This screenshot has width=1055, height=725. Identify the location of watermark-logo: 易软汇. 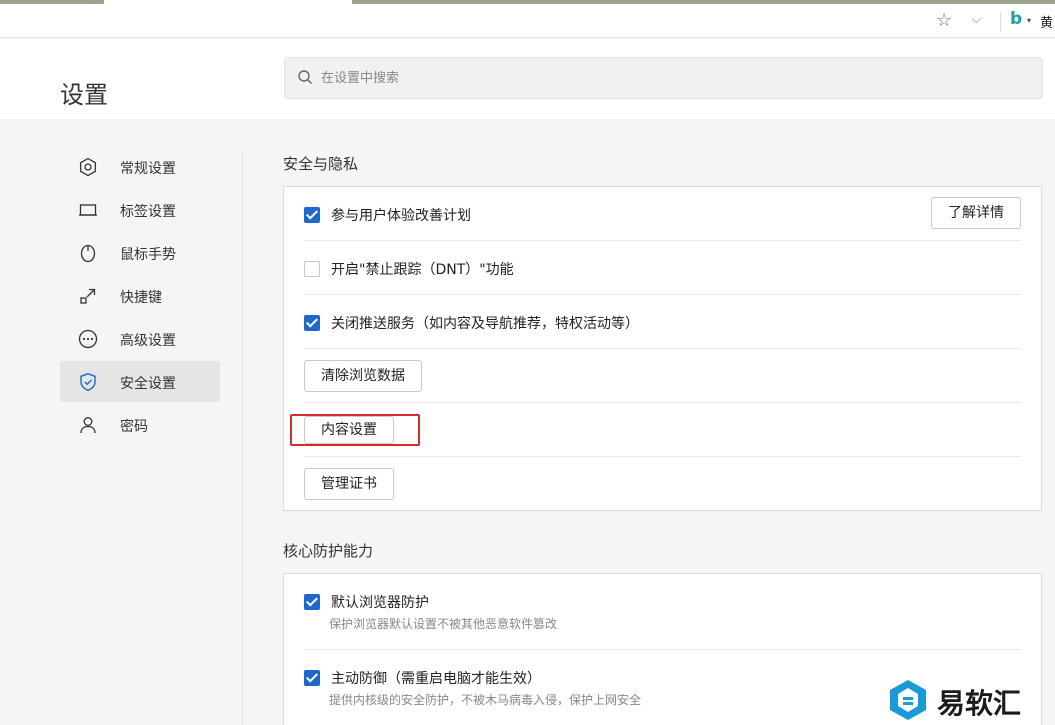
(971, 700).